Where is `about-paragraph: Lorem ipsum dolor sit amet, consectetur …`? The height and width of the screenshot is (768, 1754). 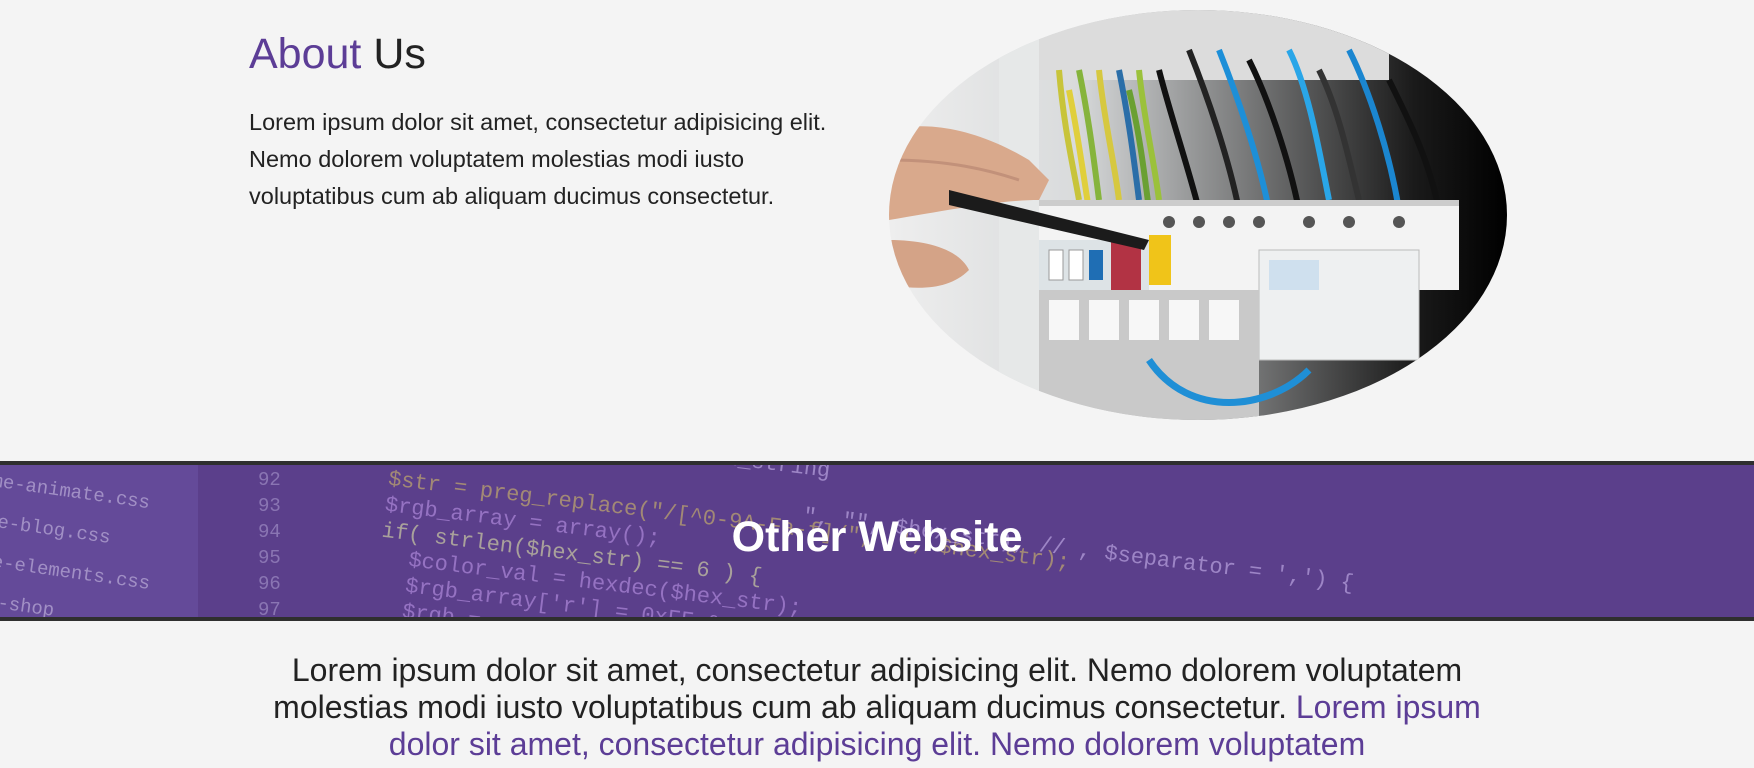
about-paragraph: Lorem ipsum dolor sit amet, consectetur … is located at coordinates (538, 159).